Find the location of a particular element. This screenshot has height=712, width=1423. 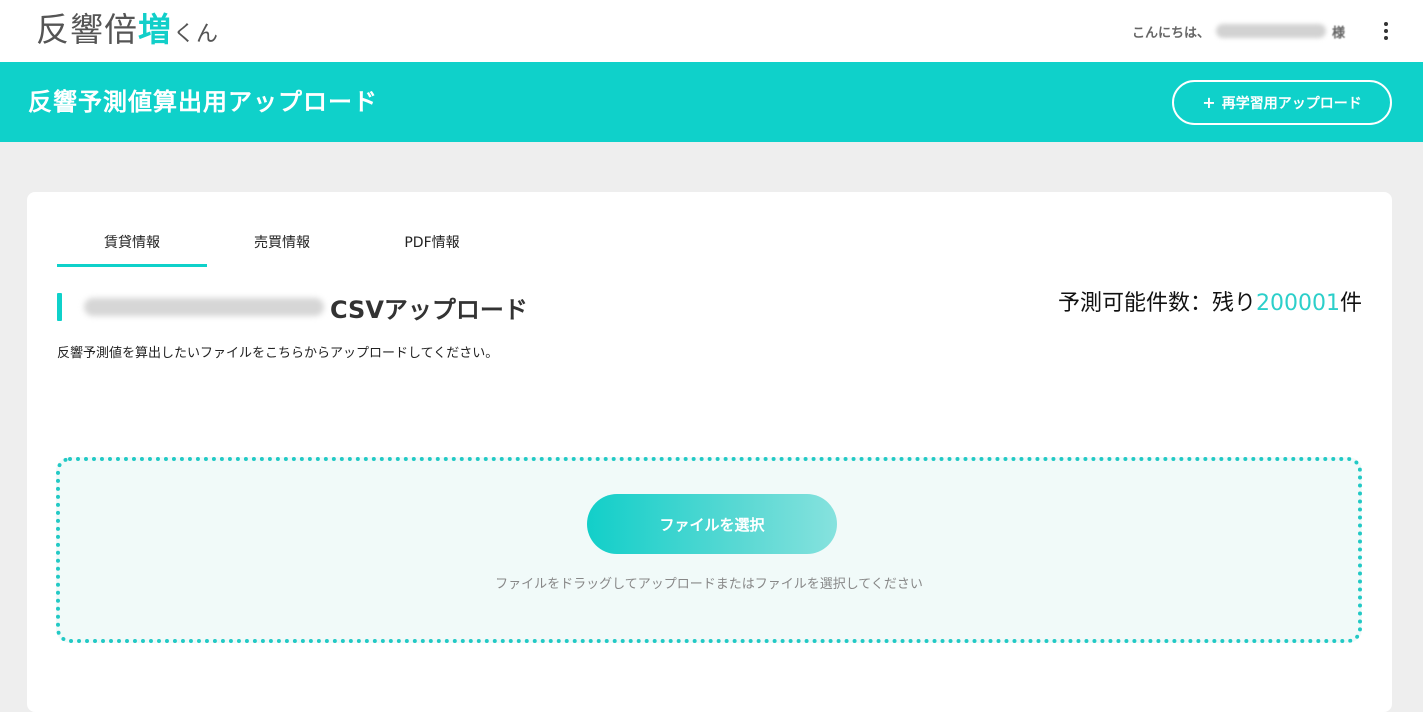

top-header: 反響倍増くん こんにちは、 様 is located at coordinates (711, 31).